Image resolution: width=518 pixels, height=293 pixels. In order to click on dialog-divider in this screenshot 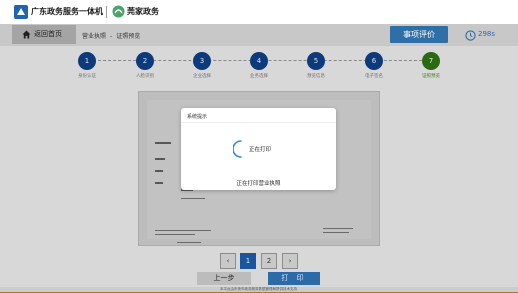, I will do `click(258, 122)`.